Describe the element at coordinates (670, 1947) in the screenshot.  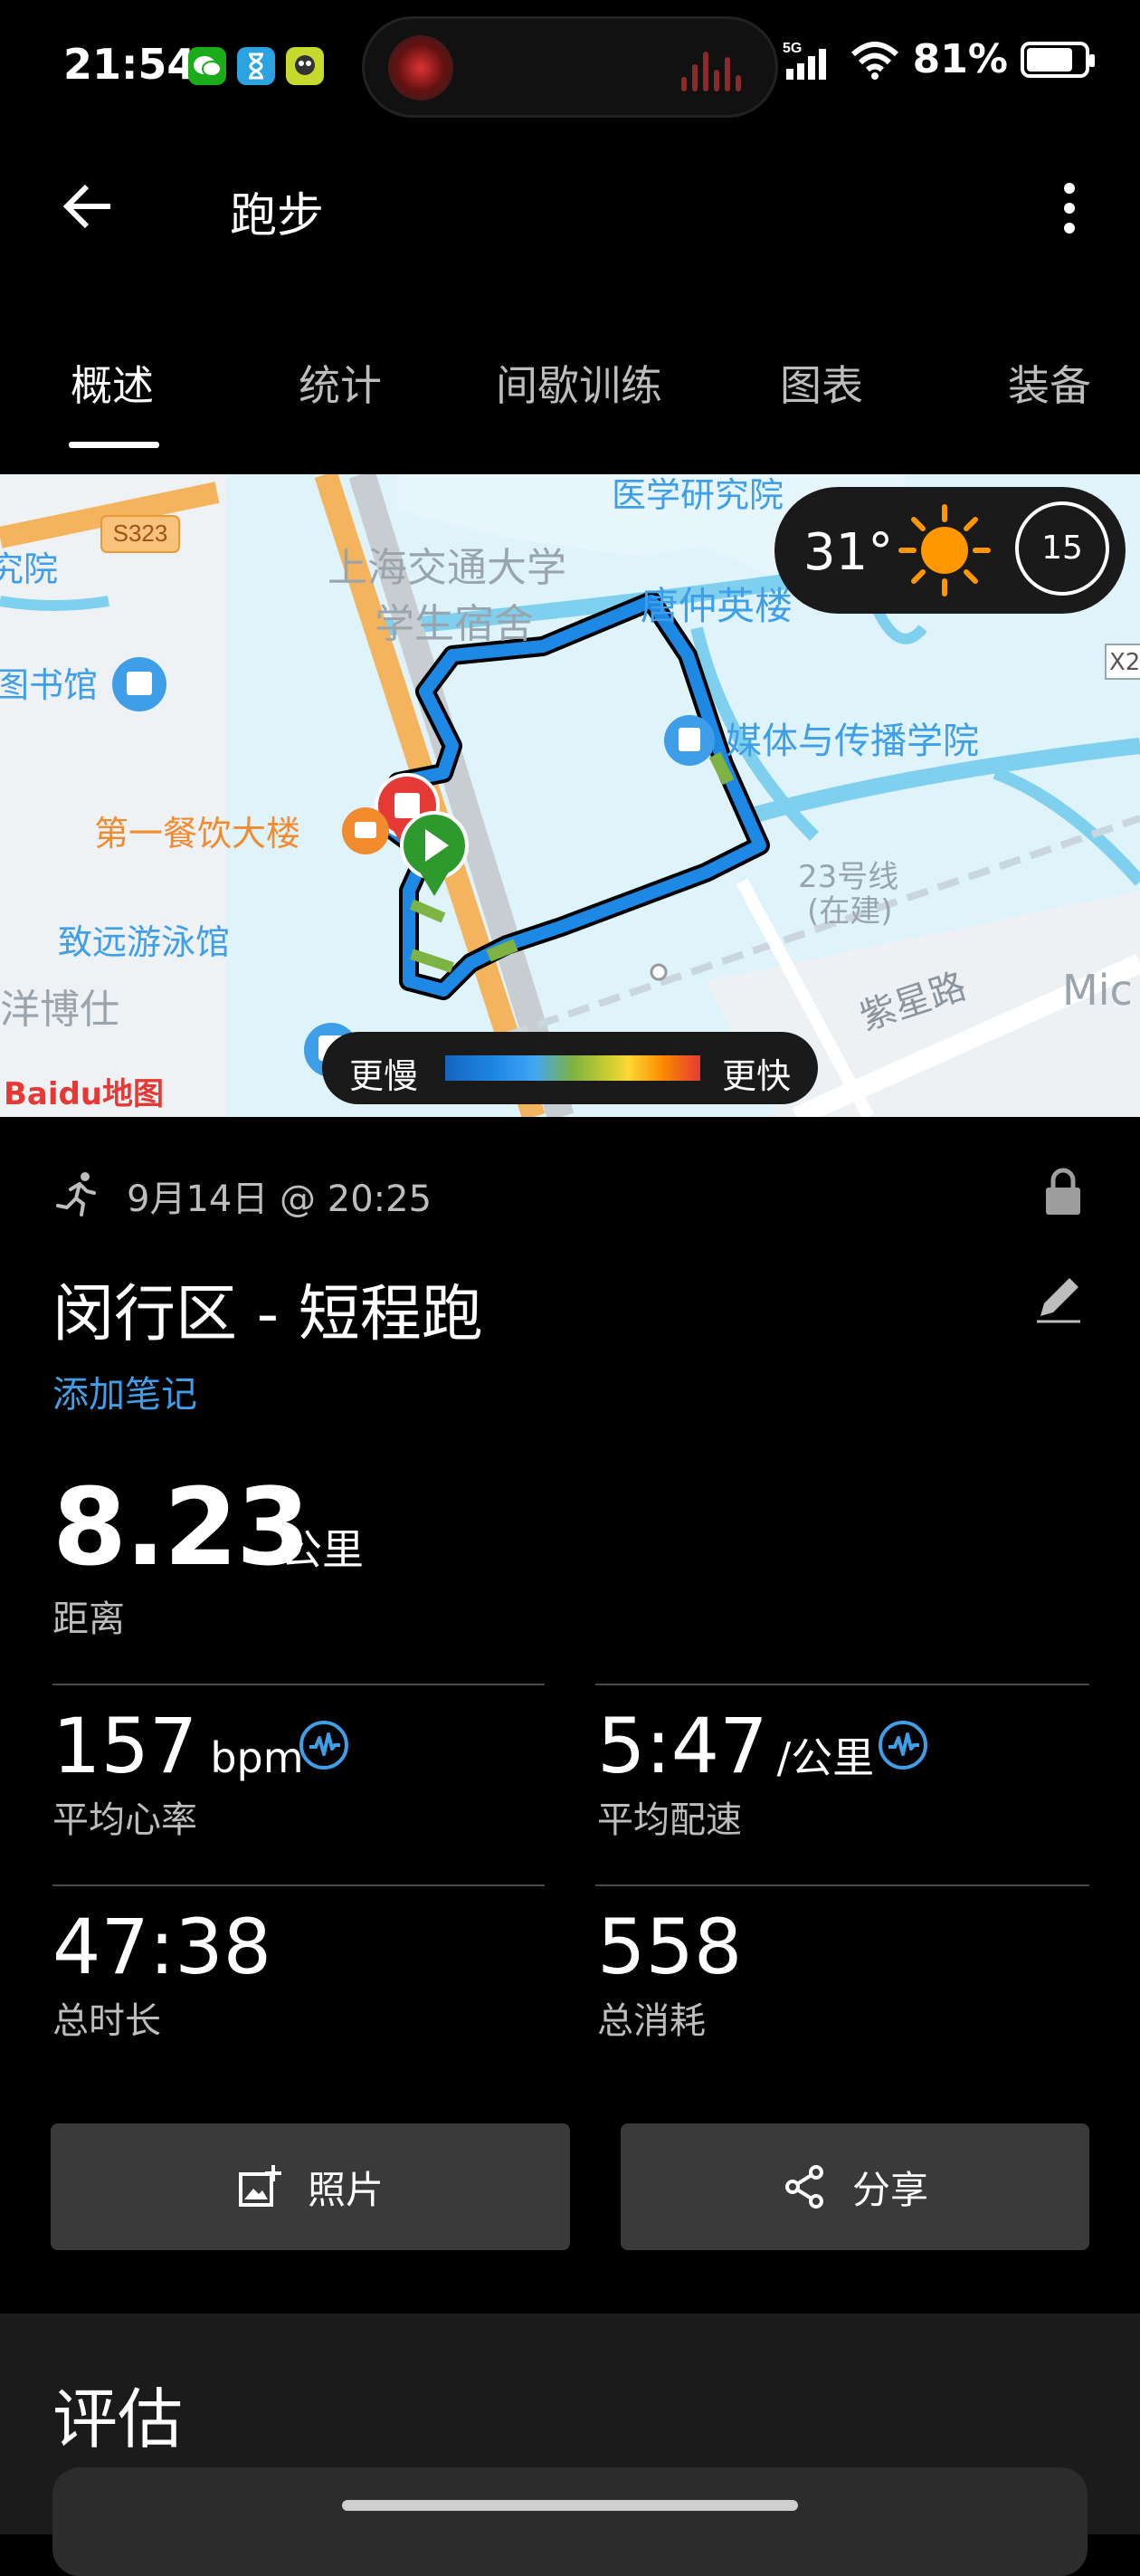
I see `calories-value: 558` at that location.